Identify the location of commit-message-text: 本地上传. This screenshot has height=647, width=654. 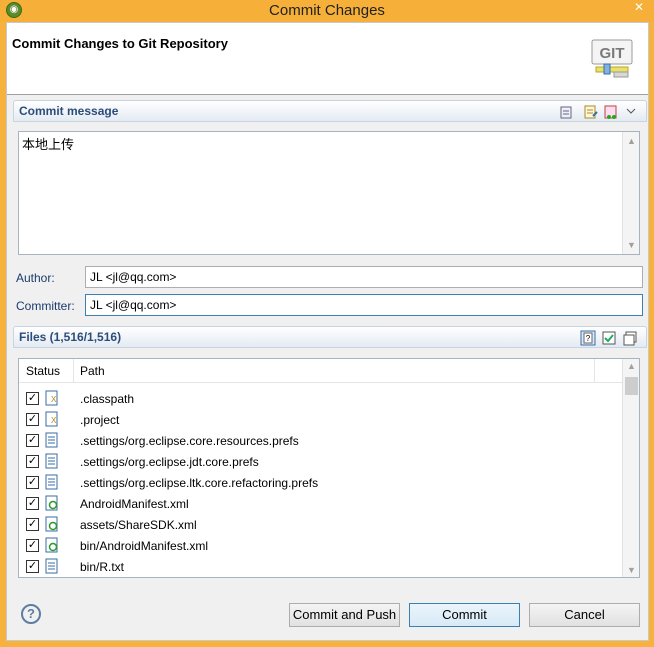
(48, 143).